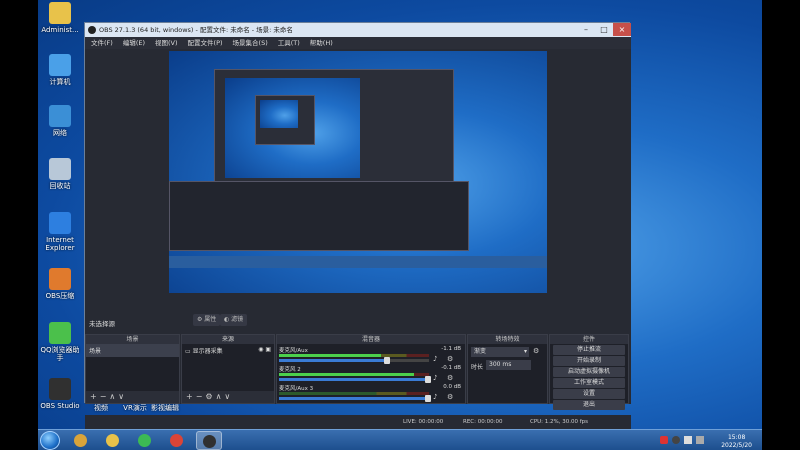 The image size is (800, 450). I want to click on channel-name: 麦克风/Aux 3, so click(296, 389).